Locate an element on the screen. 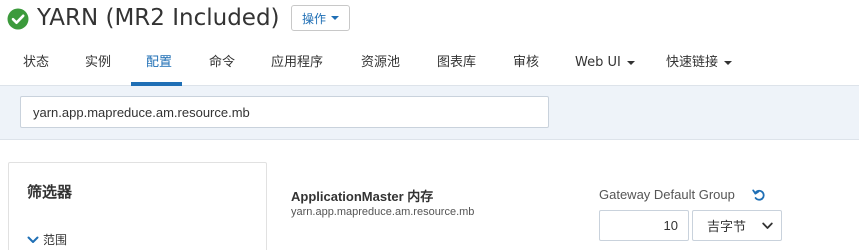 This screenshot has width=859, height=250. unit-select: 吉字节 is located at coordinates (737, 225).